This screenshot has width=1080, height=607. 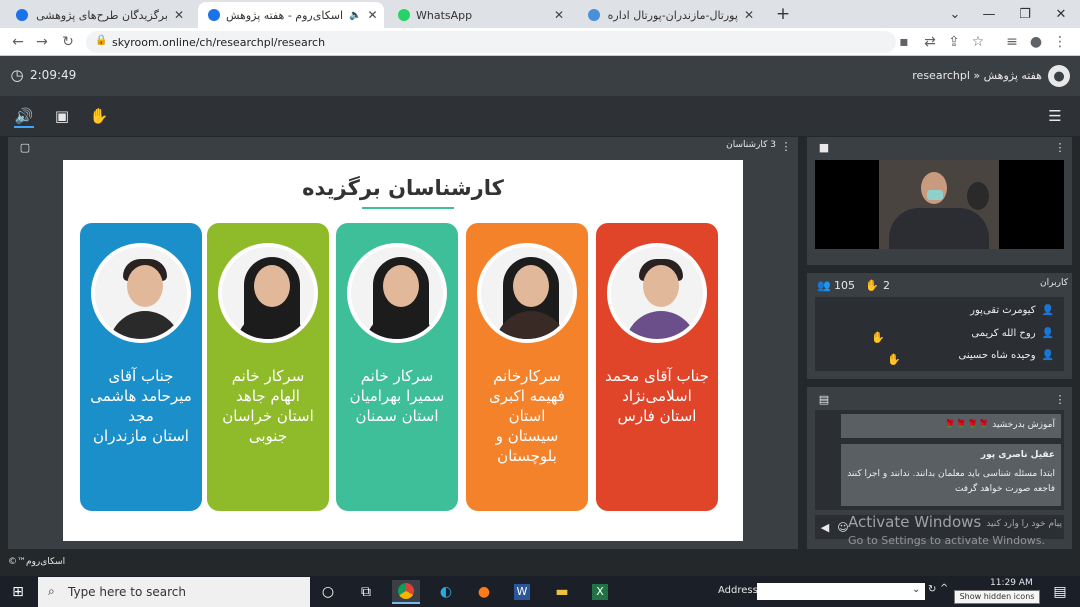 I want to click on shirt, so click(x=145, y=325).